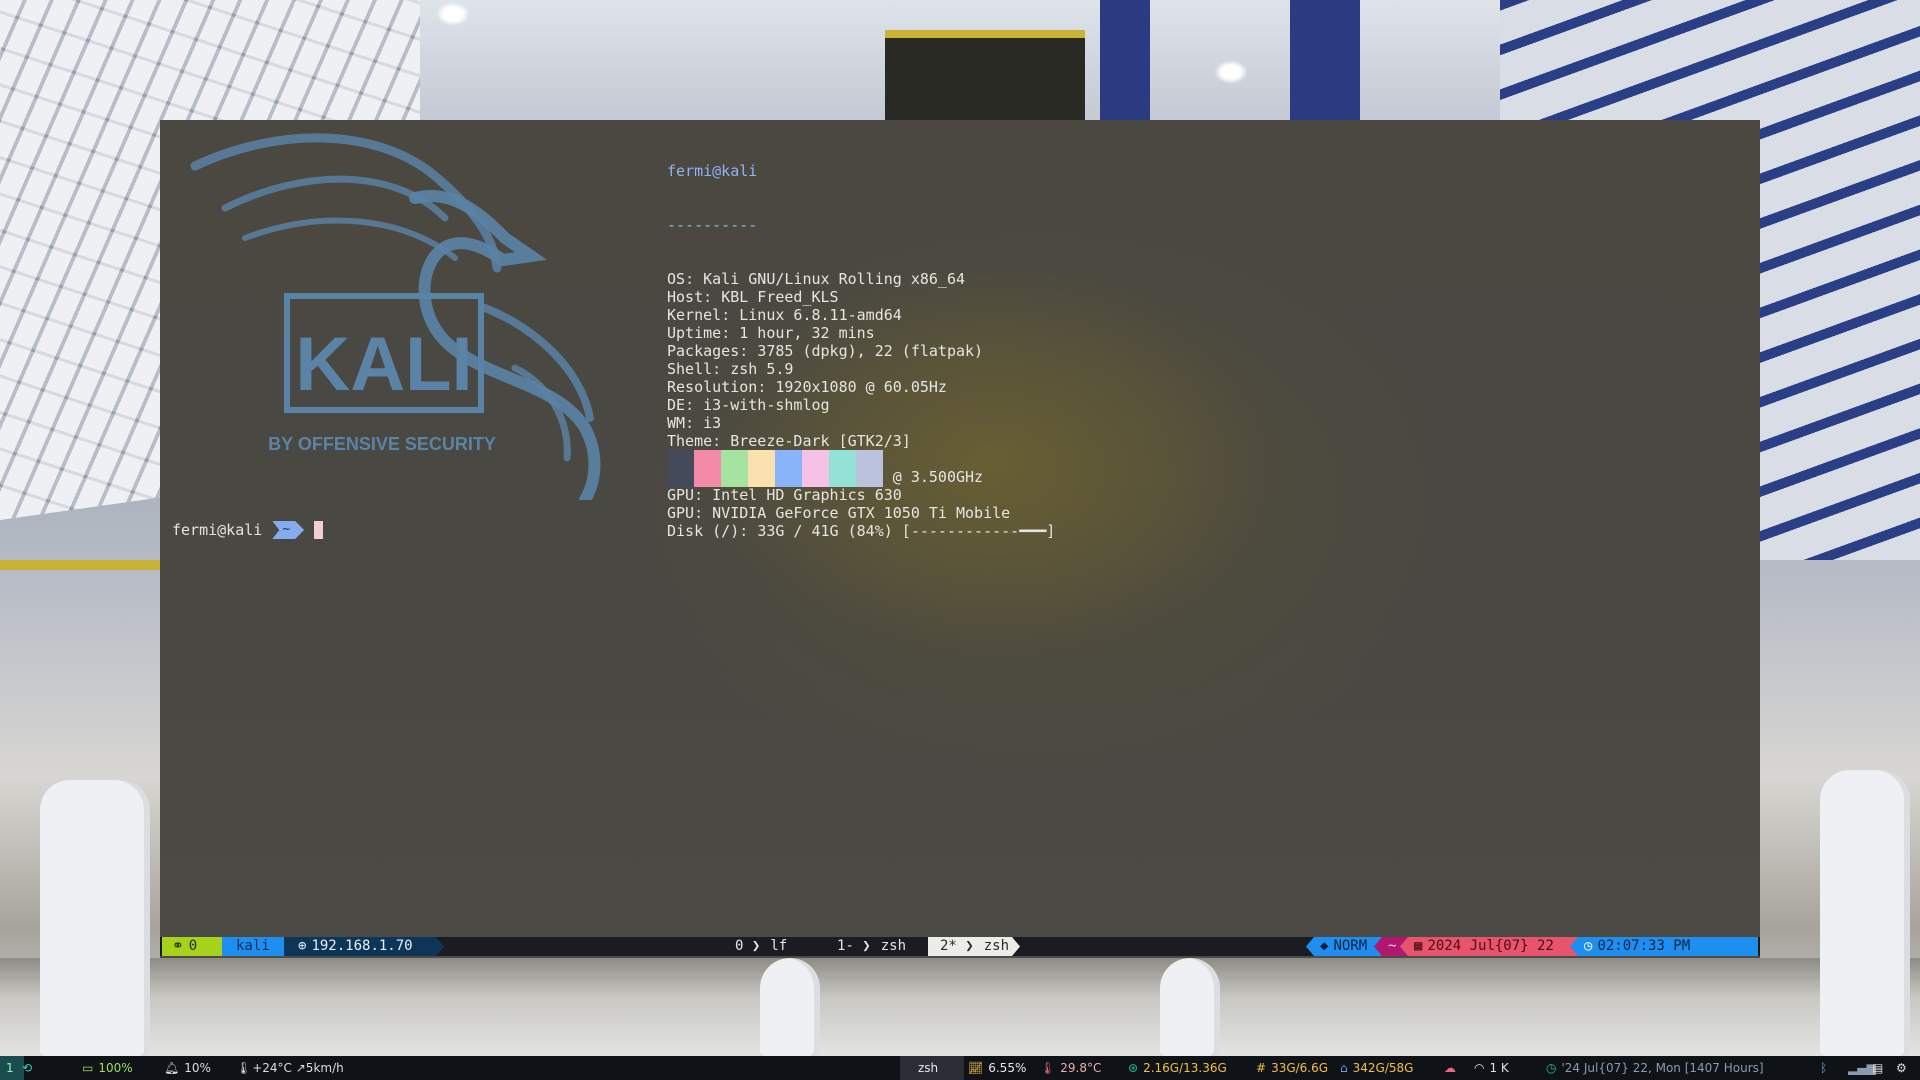  Describe the element at coordinates (1901, 1068) in the screenshot. I see `settings-icon: ⚙` at that location.